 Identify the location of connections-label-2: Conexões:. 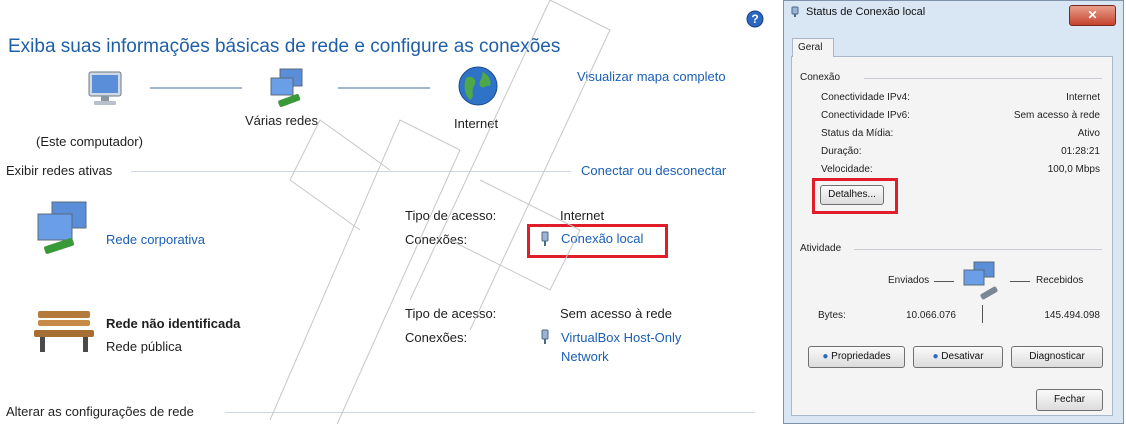
(436, 337).